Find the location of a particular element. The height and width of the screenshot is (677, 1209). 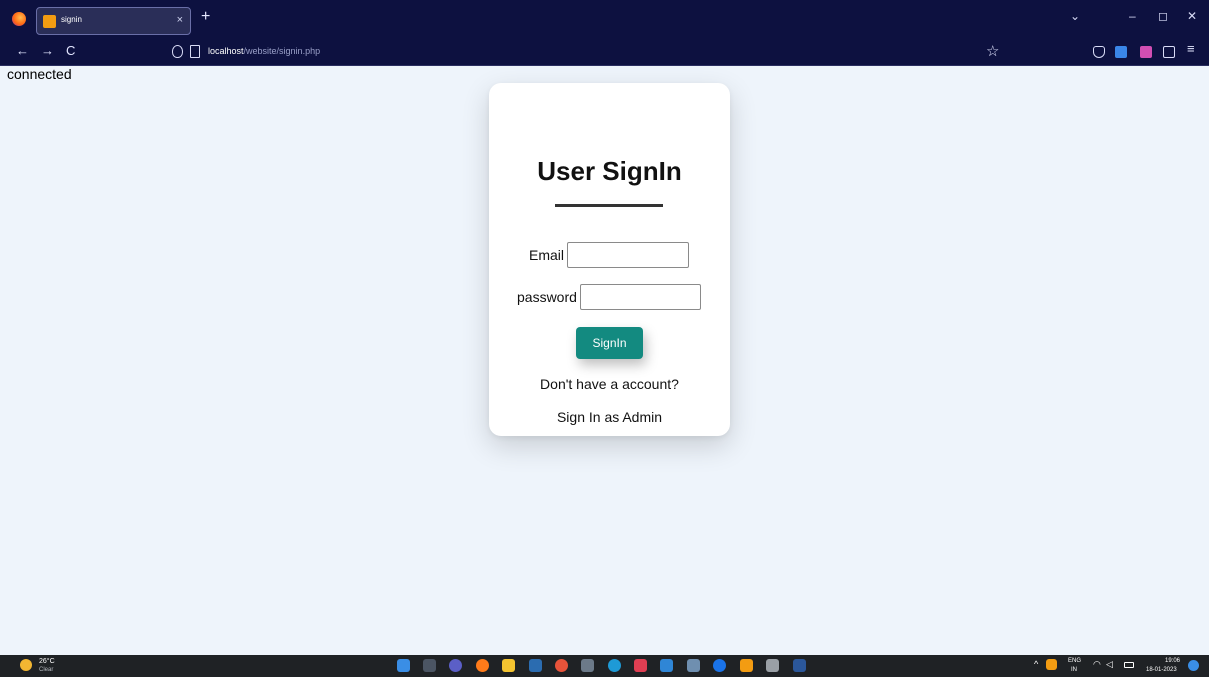

clock-date: 18-01-2023 is located at coordinates (1161, 670).